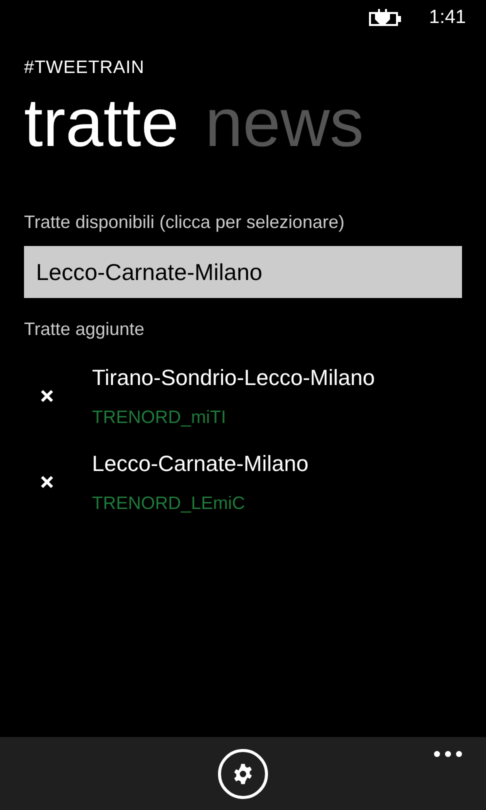  I want to click on section-label: Tratte aggiunte, so click(85, 329).